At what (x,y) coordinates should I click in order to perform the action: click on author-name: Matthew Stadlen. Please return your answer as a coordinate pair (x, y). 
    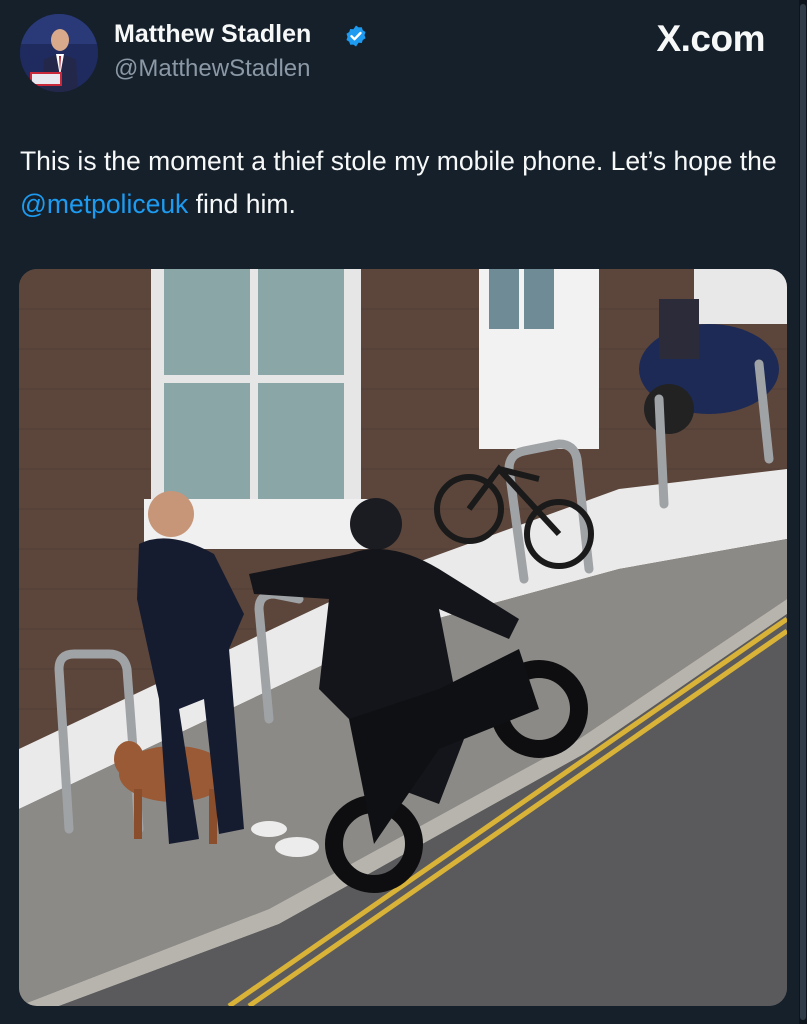
    Looking at the image, I should click on (212, 34).